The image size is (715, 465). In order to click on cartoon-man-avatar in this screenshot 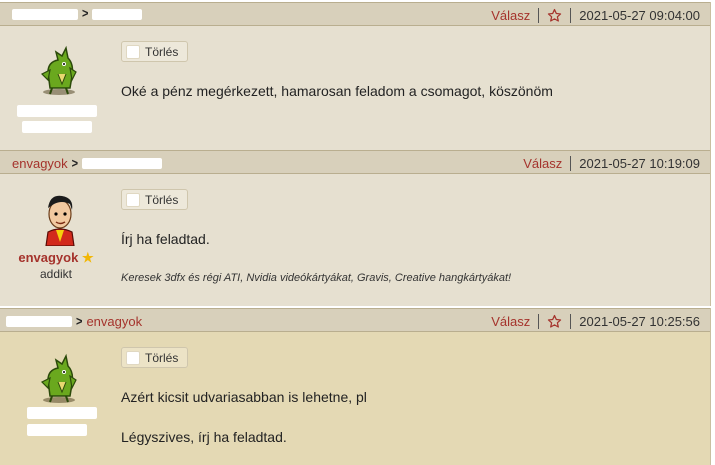, I will do `click(60, 220)`.